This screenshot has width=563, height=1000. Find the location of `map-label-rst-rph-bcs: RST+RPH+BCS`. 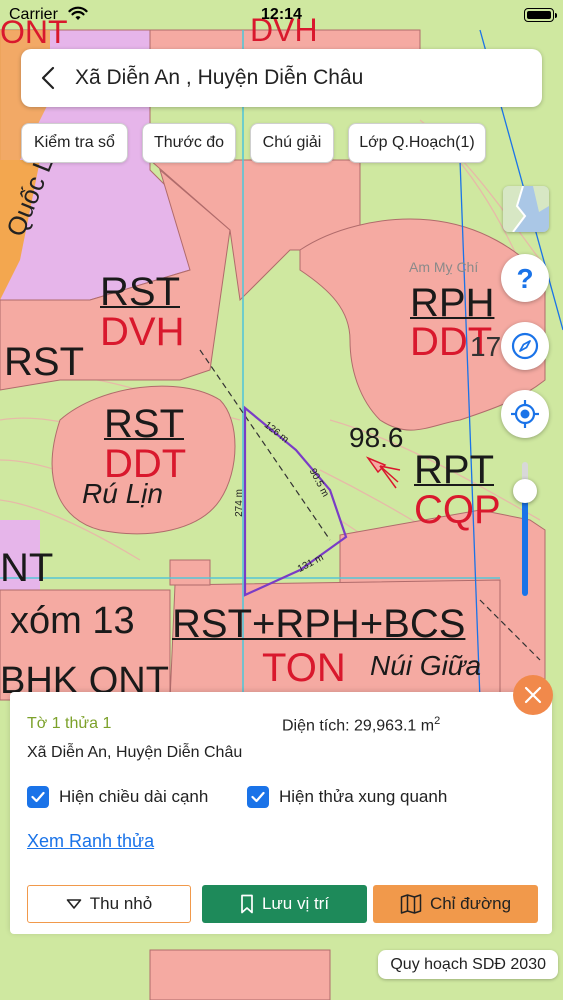

map-label-rst-rph-bcs: RST+RPH+BCS is located at coordinates (319, 624).